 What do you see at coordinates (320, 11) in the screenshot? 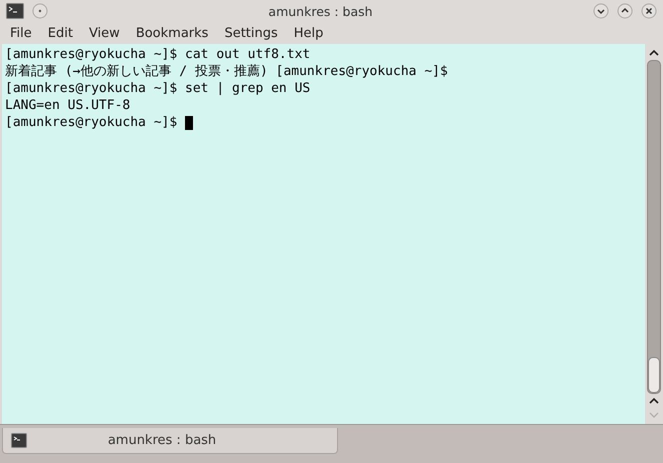
I see `window-title: amunkres : bash` at bounding box center [320, 11].